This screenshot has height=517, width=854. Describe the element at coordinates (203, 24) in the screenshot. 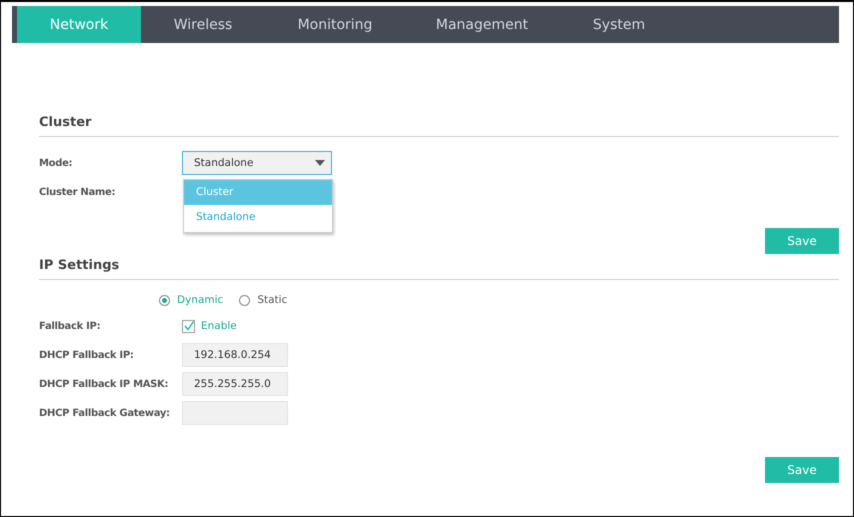

I see `nav-tab: Wireless` at that location.